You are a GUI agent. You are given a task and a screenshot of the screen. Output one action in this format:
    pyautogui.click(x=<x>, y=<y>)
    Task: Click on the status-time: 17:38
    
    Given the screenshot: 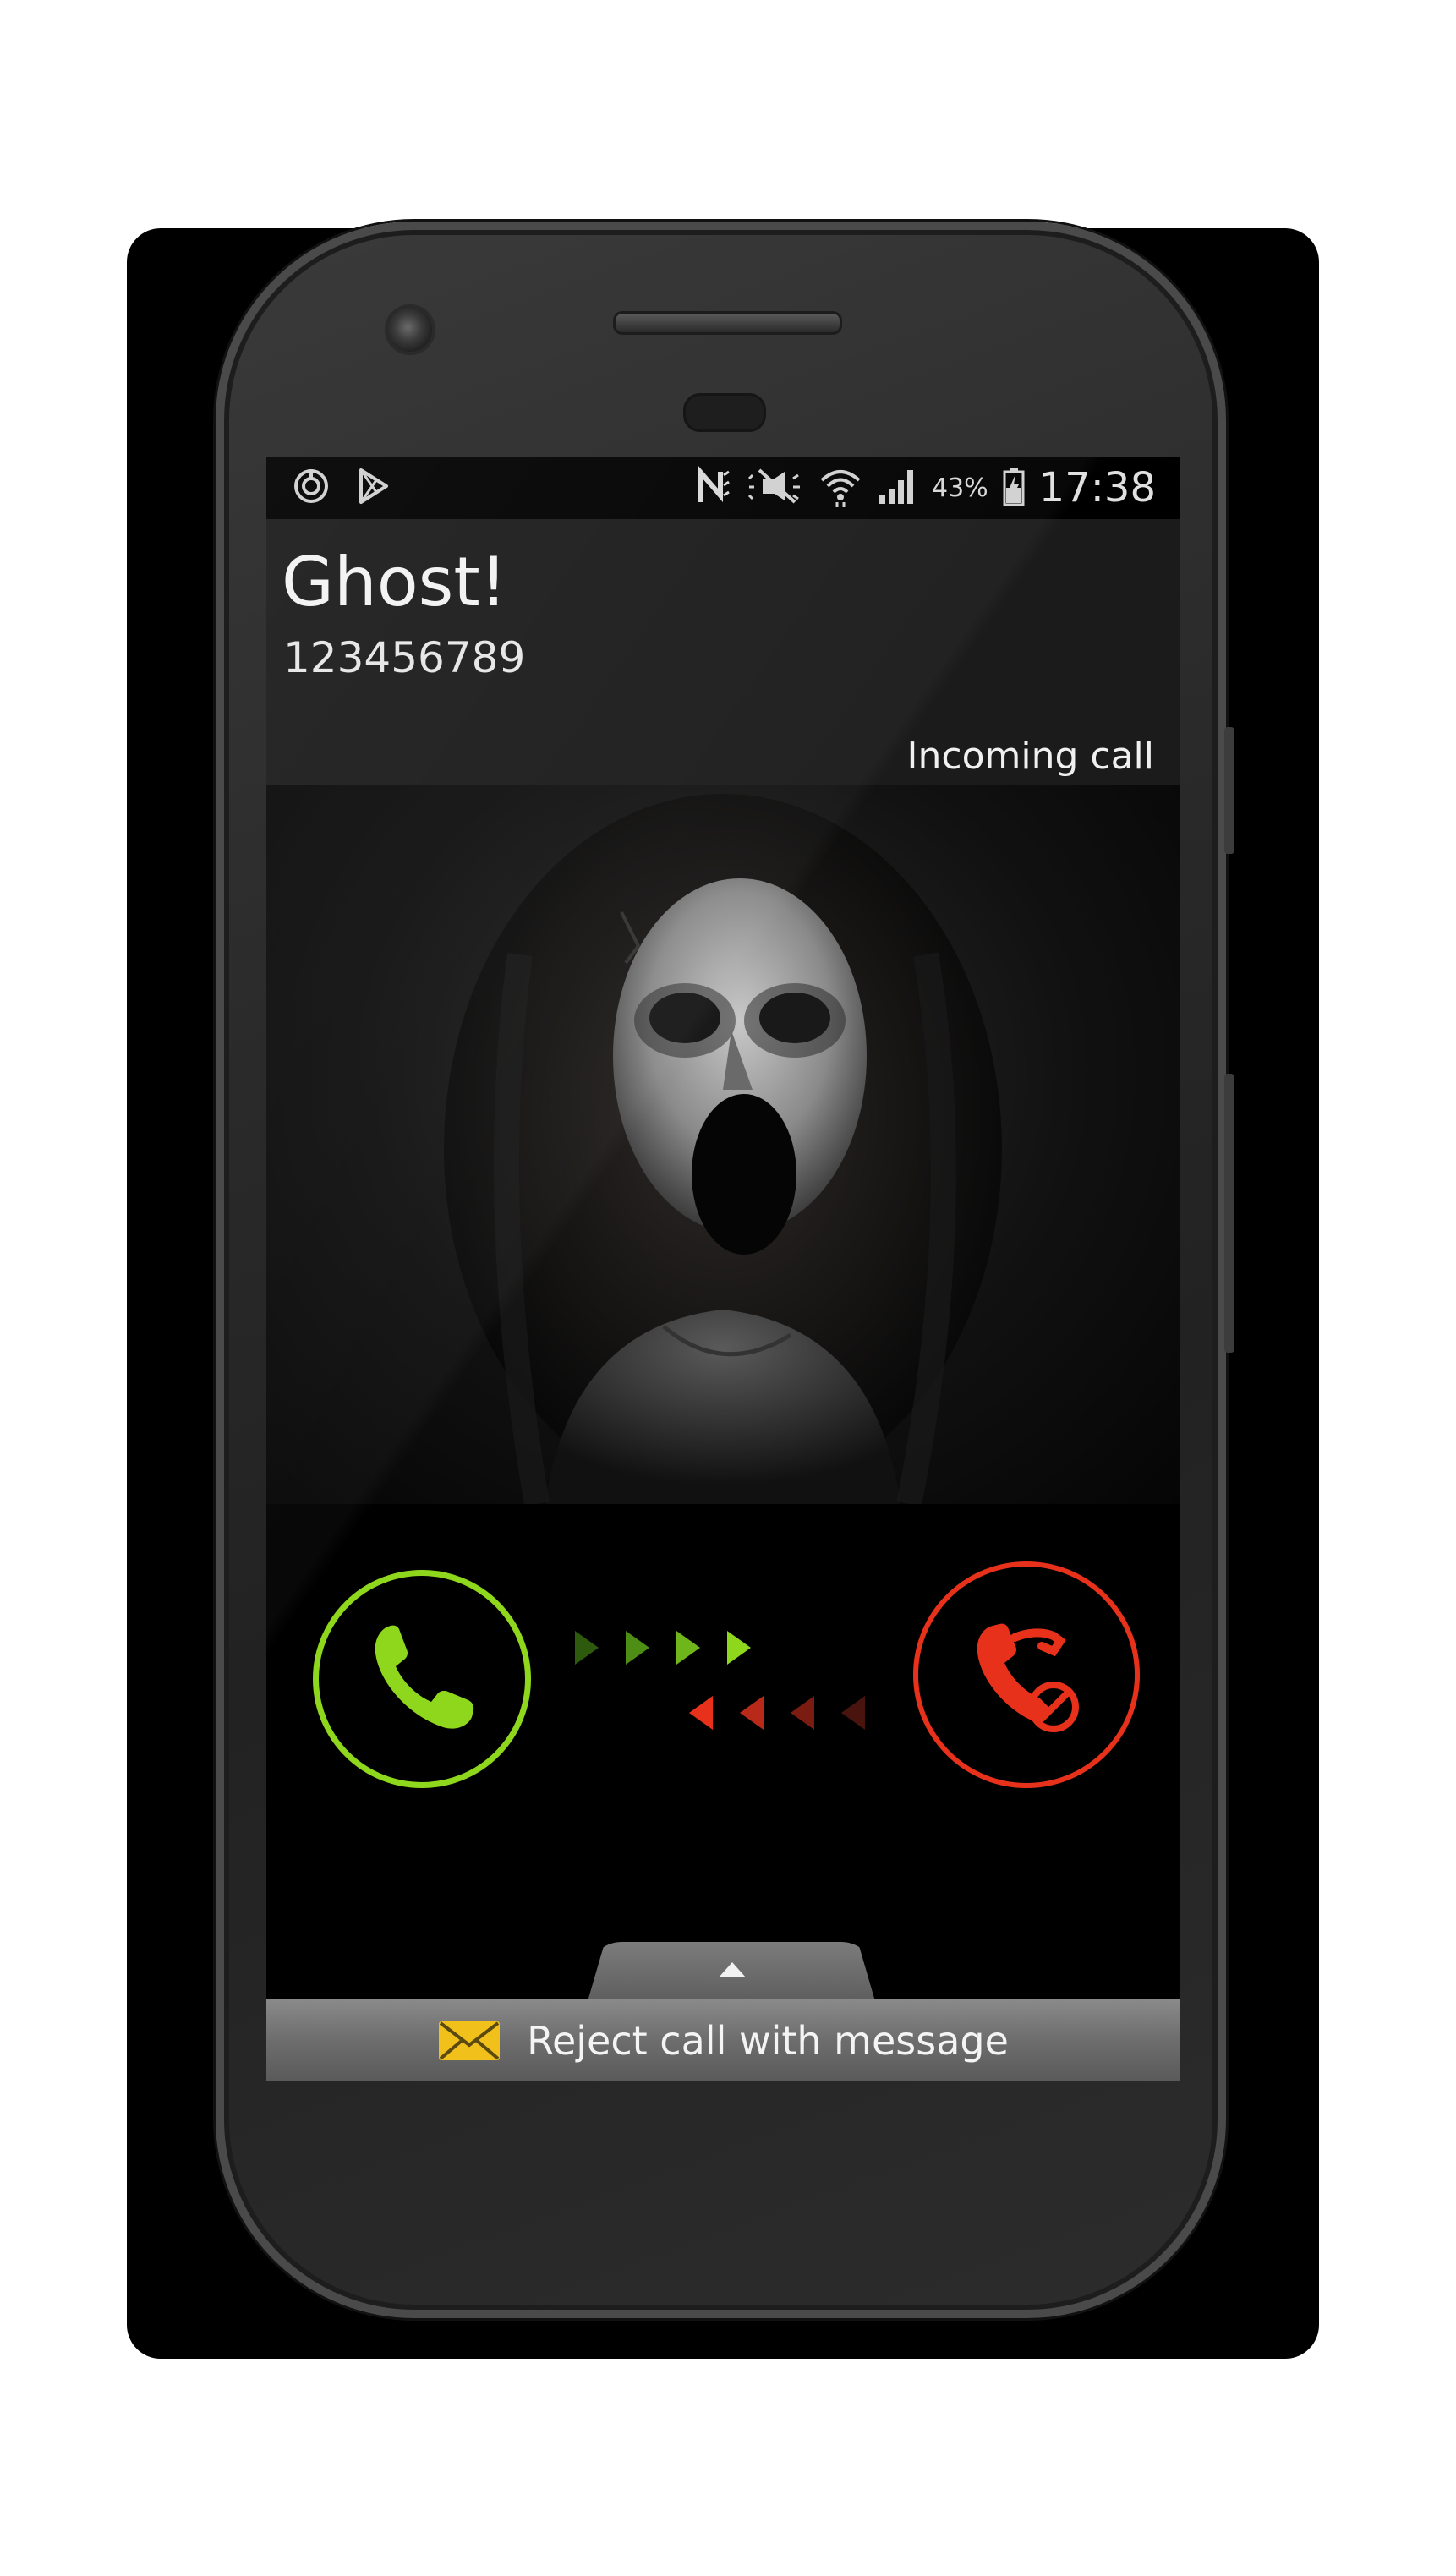 What is the action you would take?
    pyautogui.click(x=1097, y=488)
    